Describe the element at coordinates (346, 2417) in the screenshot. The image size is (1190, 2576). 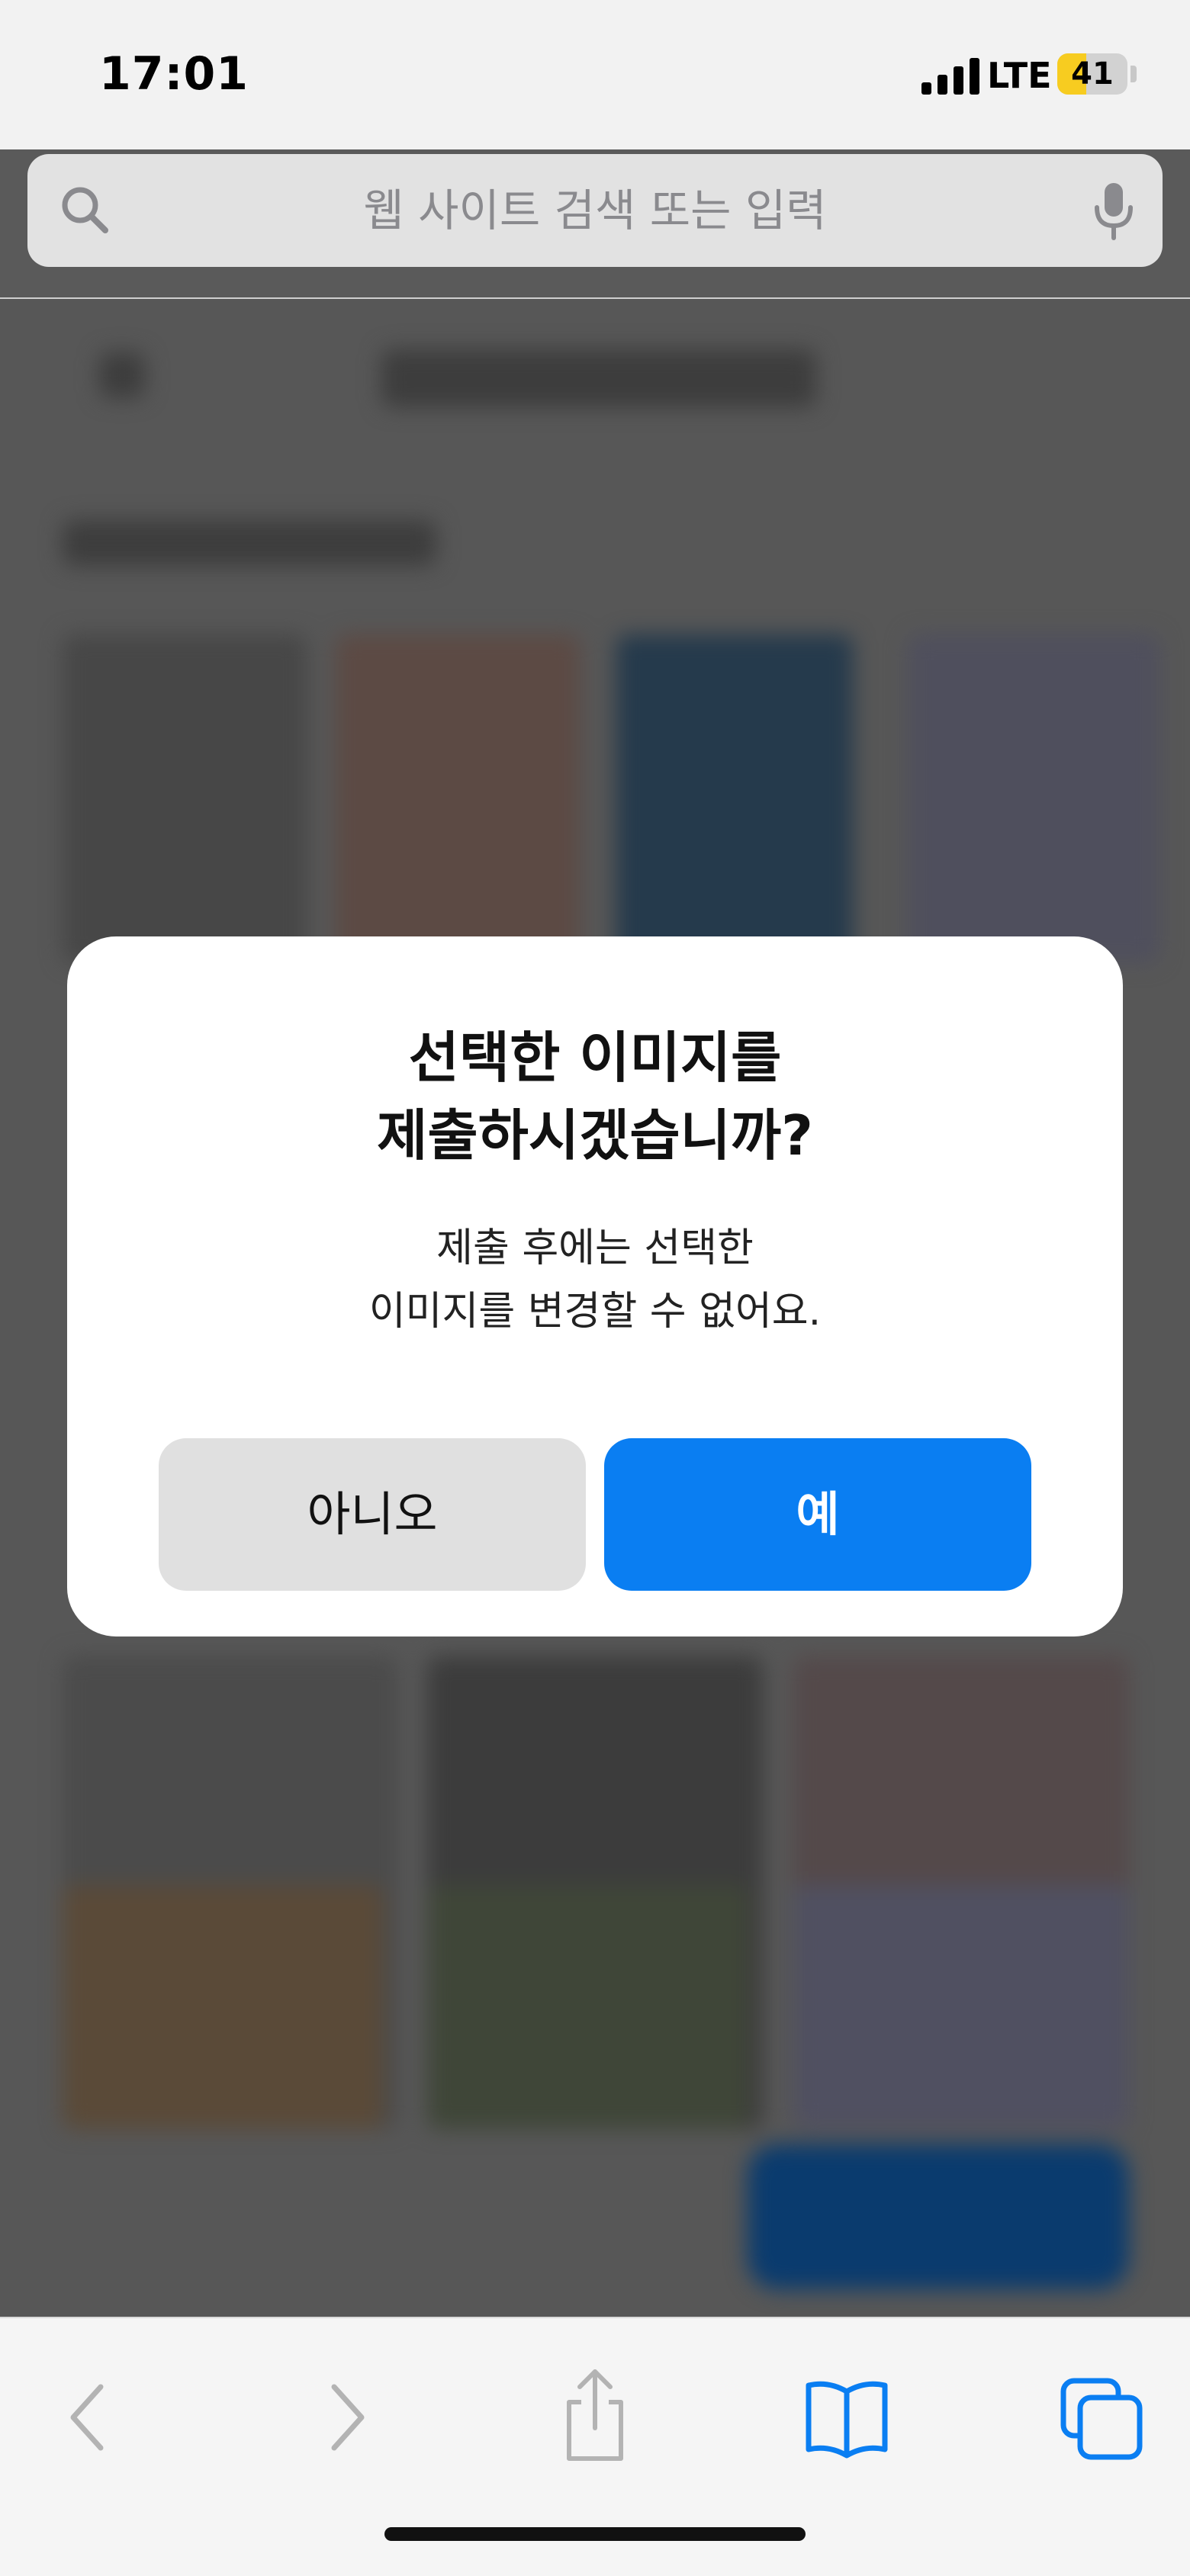
I see `chevron-right-icon` at that location.